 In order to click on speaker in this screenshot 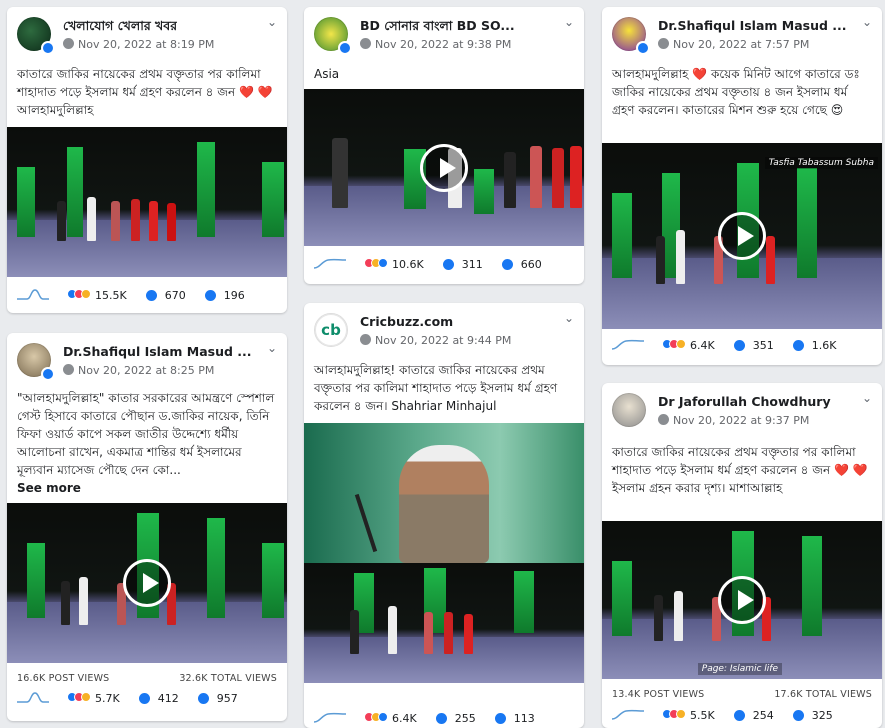, I will do `click(444, 504)`.